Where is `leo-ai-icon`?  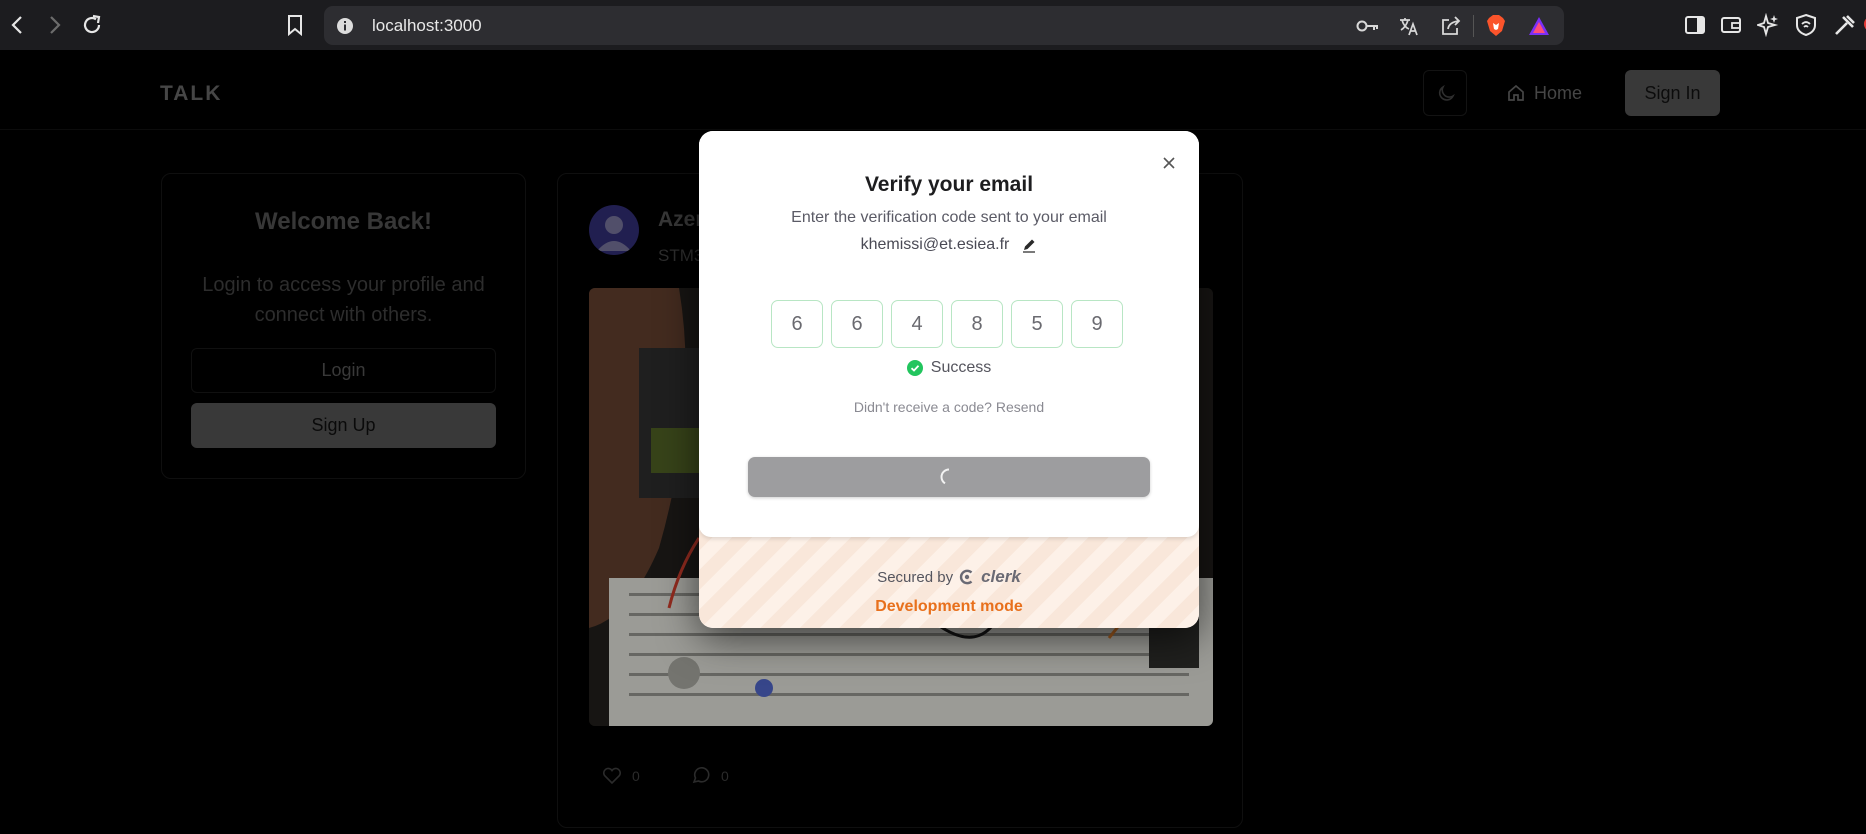
leo-ai-icon is located at coordinates (1768, 25).